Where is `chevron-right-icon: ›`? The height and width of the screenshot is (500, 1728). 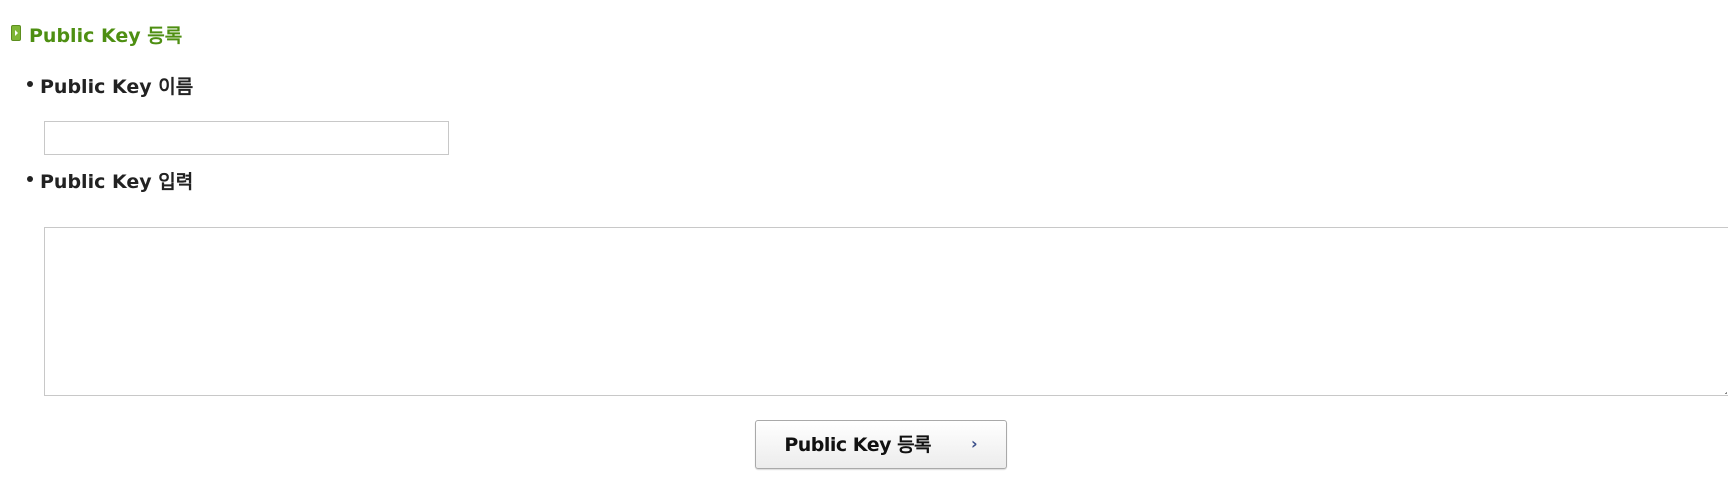 chevron-right-icon: › is located at coordinates (974, 443).